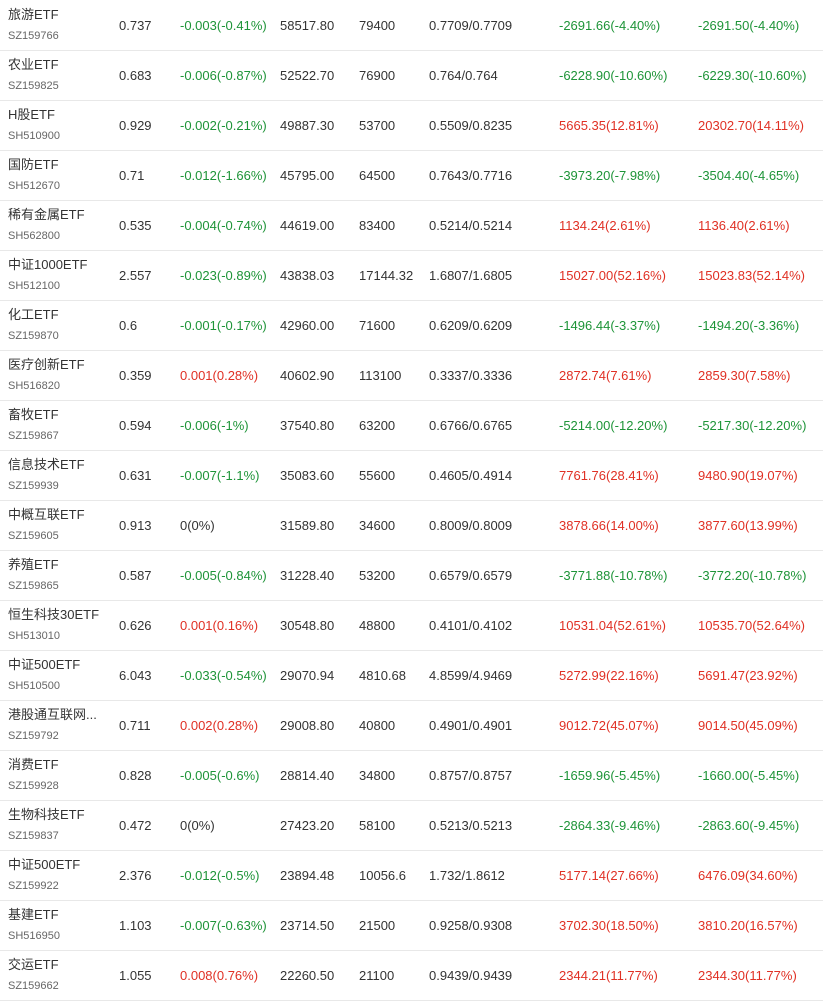  Describe the element at coordinates (60, 25) in the screenshot. I see `fund-cell: 旅游ETF SZ159766` at that location.